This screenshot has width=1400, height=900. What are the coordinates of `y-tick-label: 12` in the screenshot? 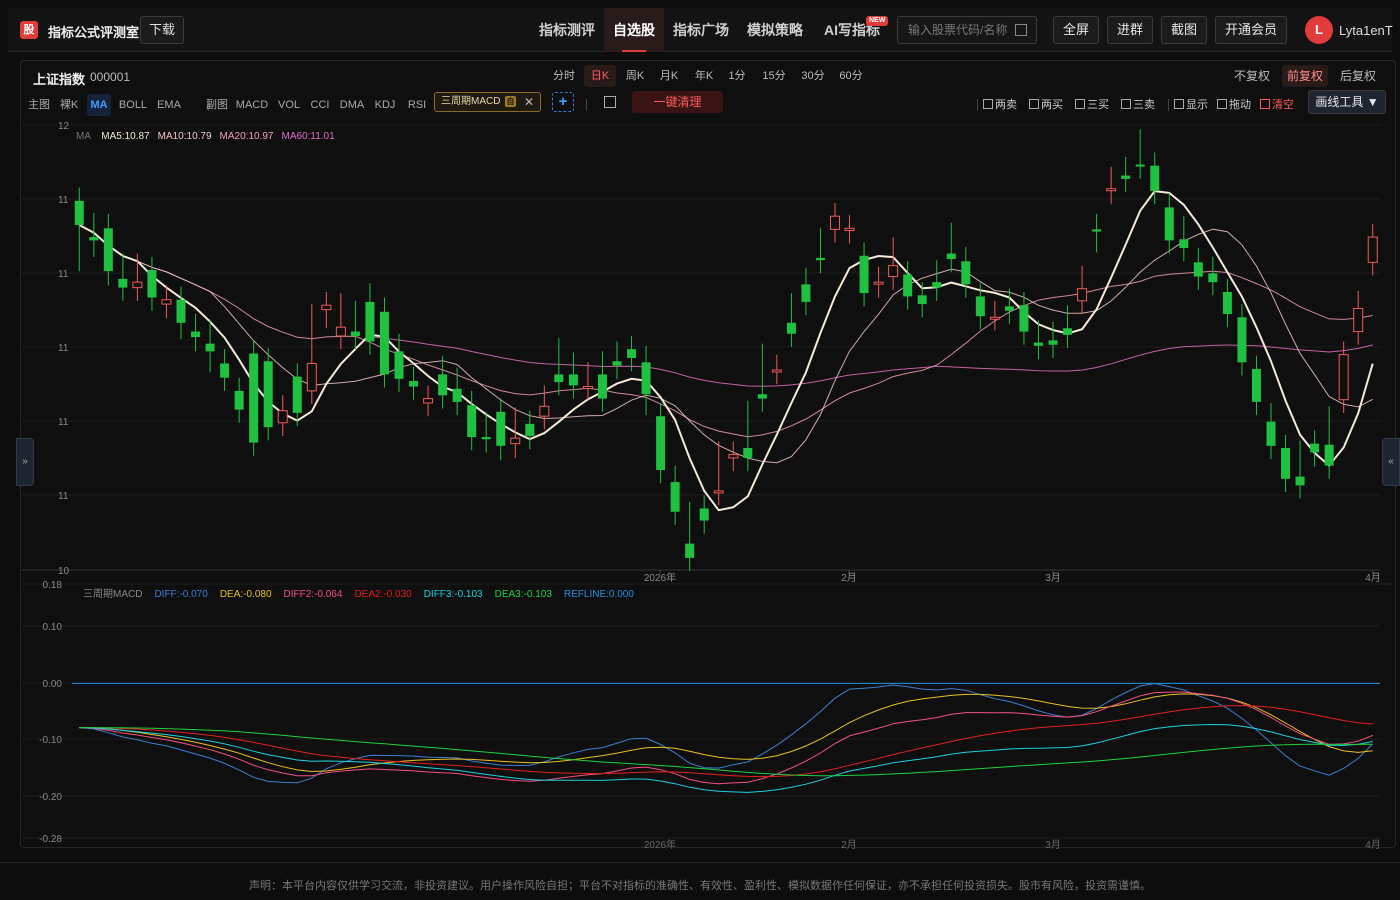 It's located at (64, 126).